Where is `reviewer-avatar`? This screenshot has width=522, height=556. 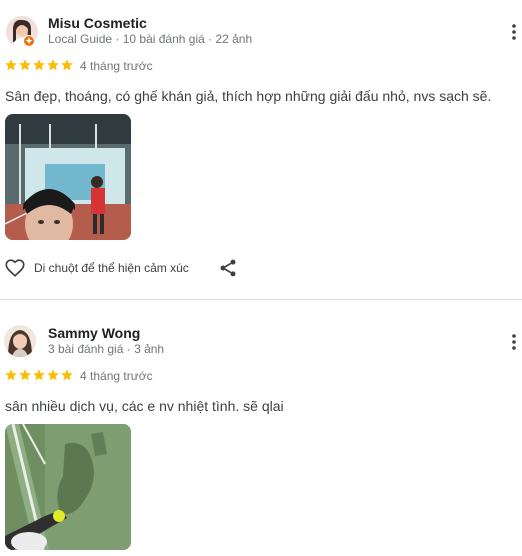 reviewer-avatar is located at coordinates (20, 341).